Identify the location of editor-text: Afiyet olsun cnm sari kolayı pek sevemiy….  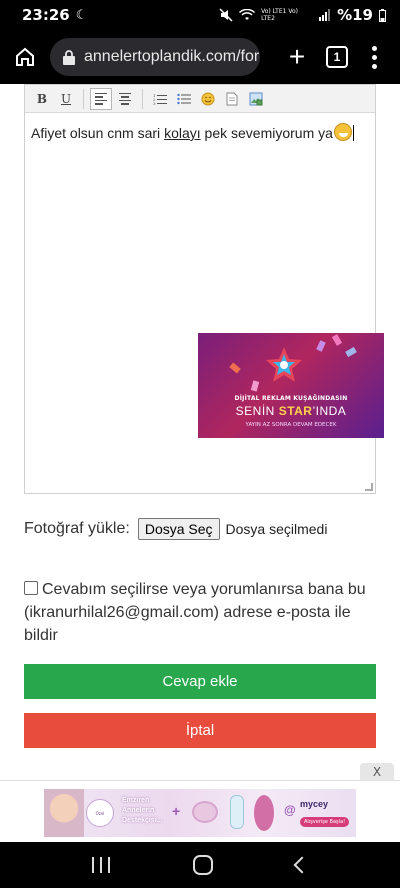
(192, 132).